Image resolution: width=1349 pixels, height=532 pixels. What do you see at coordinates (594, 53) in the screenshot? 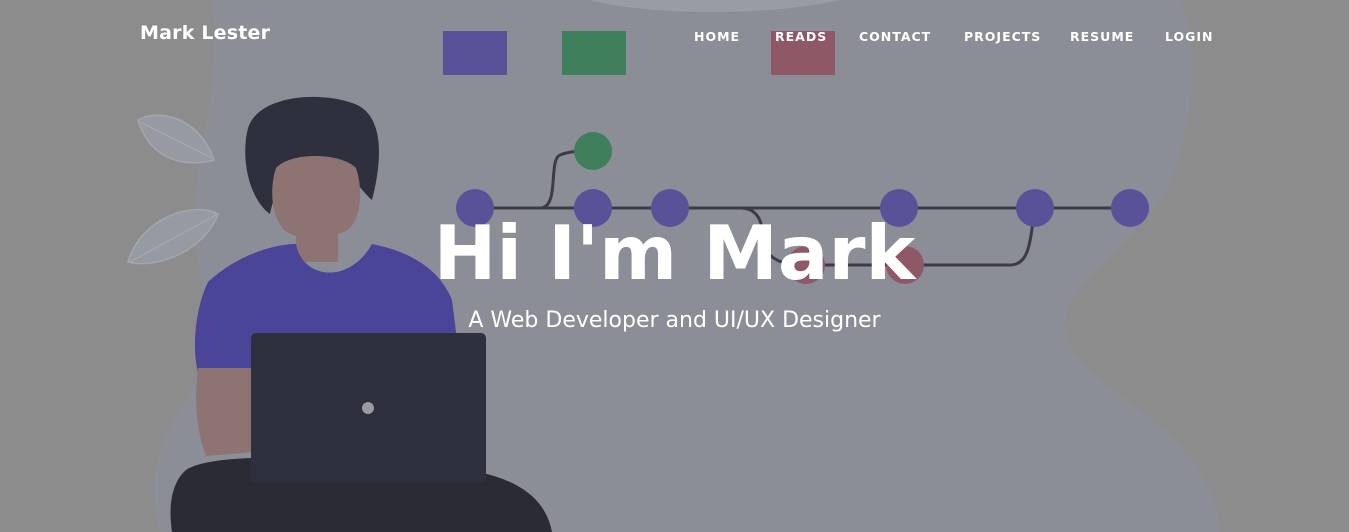
I see `green-square` at bounding box center [594, 53].